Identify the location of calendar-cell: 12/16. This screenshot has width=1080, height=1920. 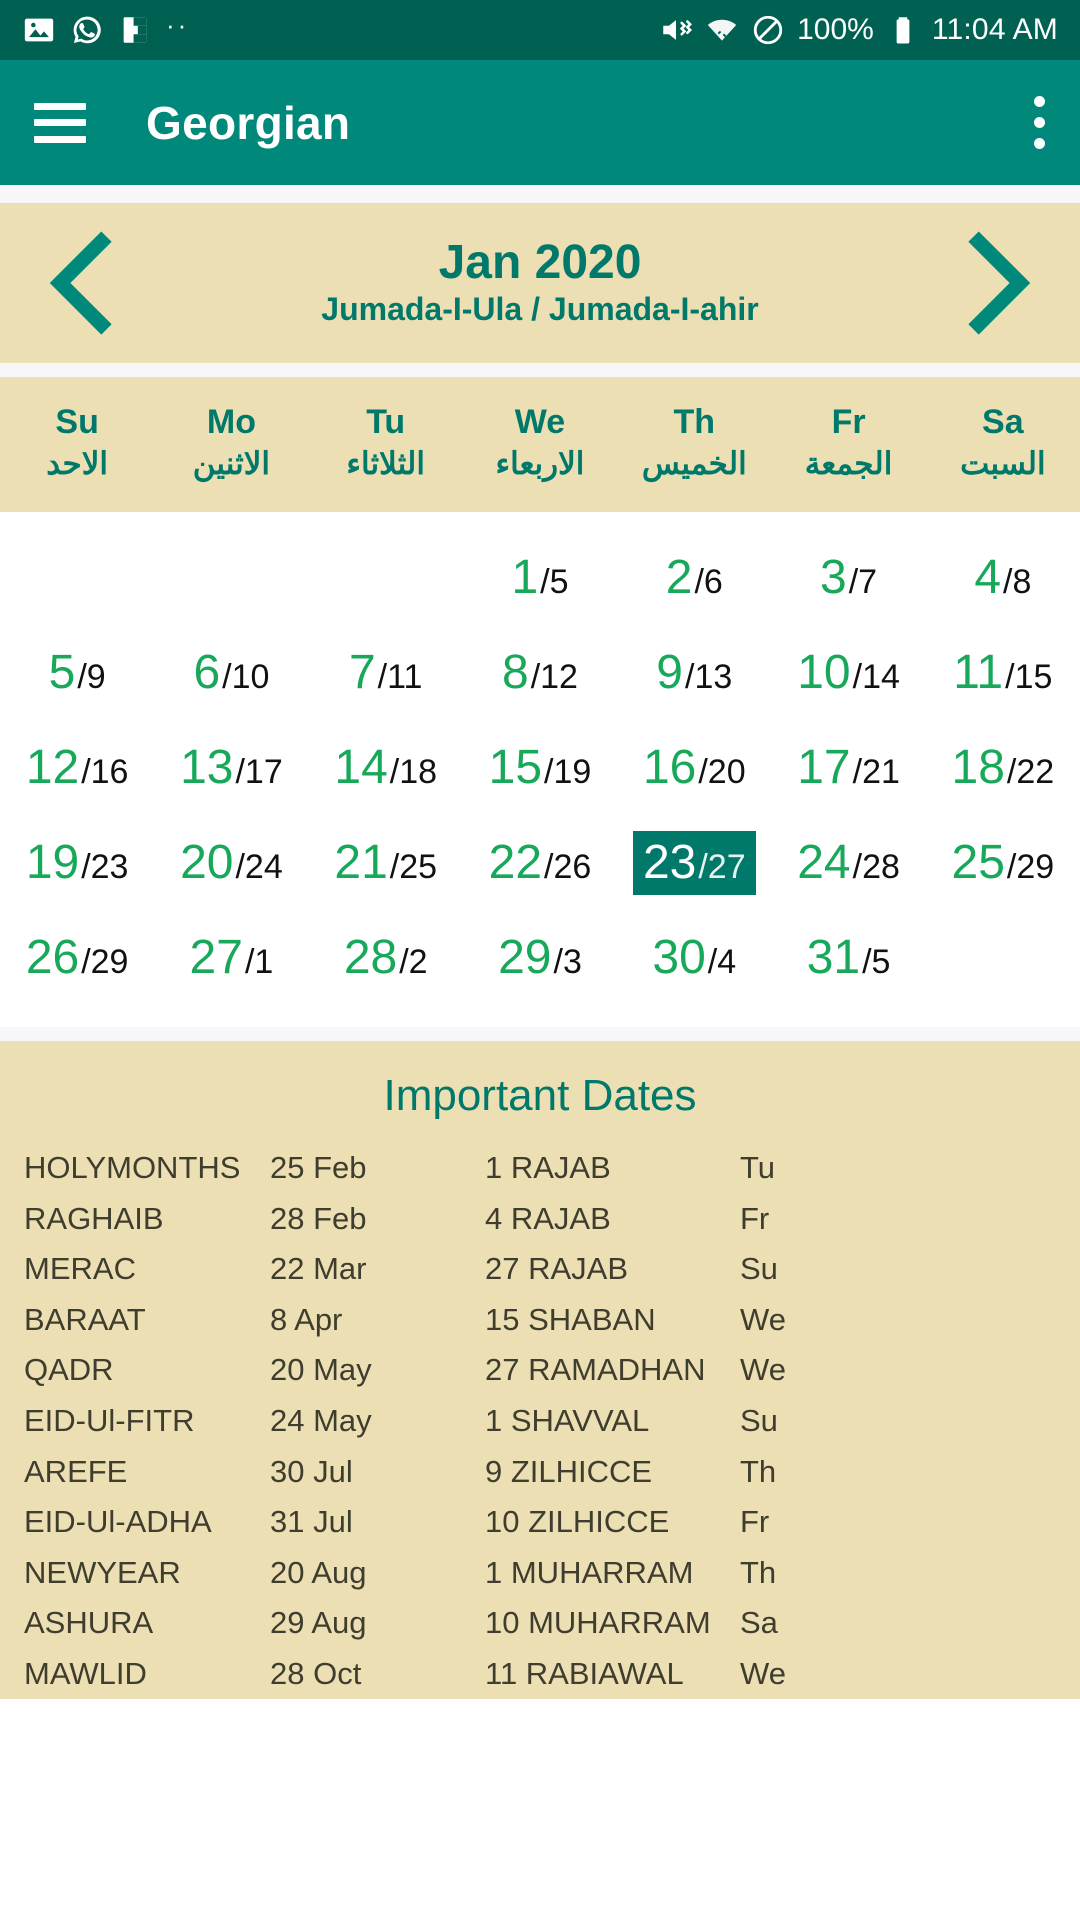
(77, 767).